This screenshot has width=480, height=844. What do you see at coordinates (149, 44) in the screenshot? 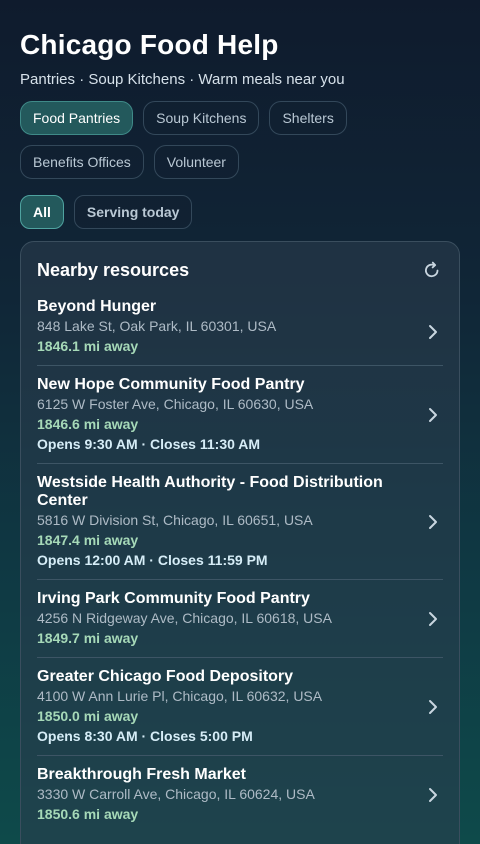
I see `page-title: Chicago Food Help` at bounding box center [149, 44].